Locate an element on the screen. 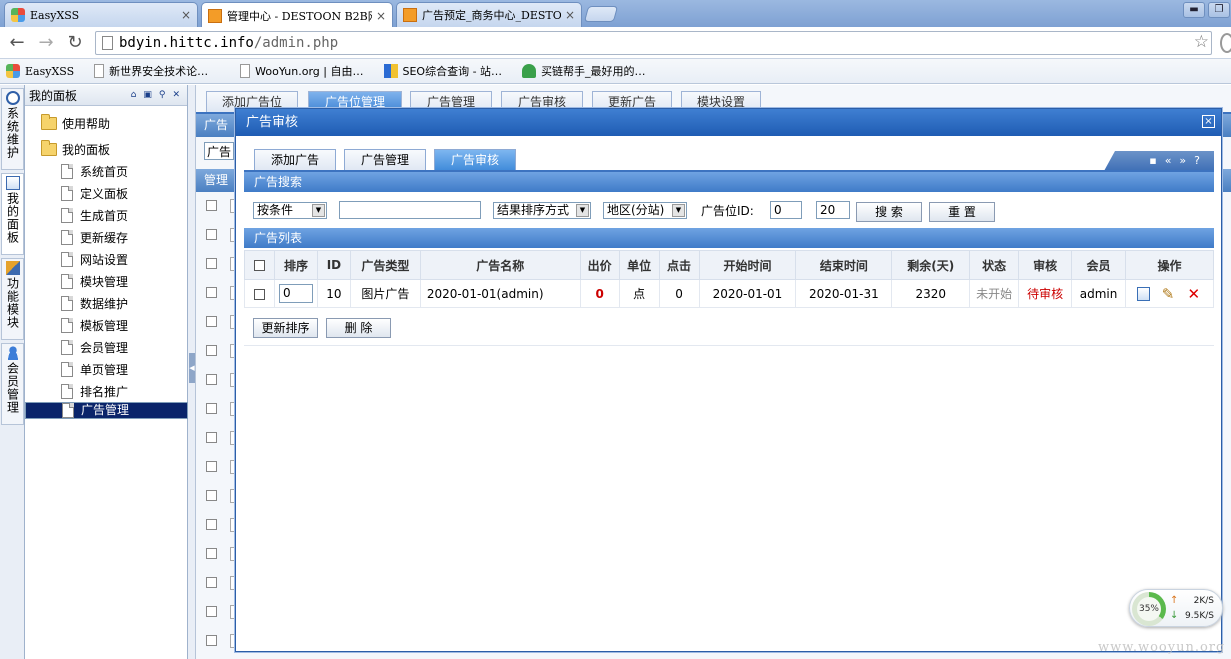 Image resolution: width=1231 pixels, height=659 pixels. tab-easyxss: EasyXSS × is located at coordinates (101, 14).